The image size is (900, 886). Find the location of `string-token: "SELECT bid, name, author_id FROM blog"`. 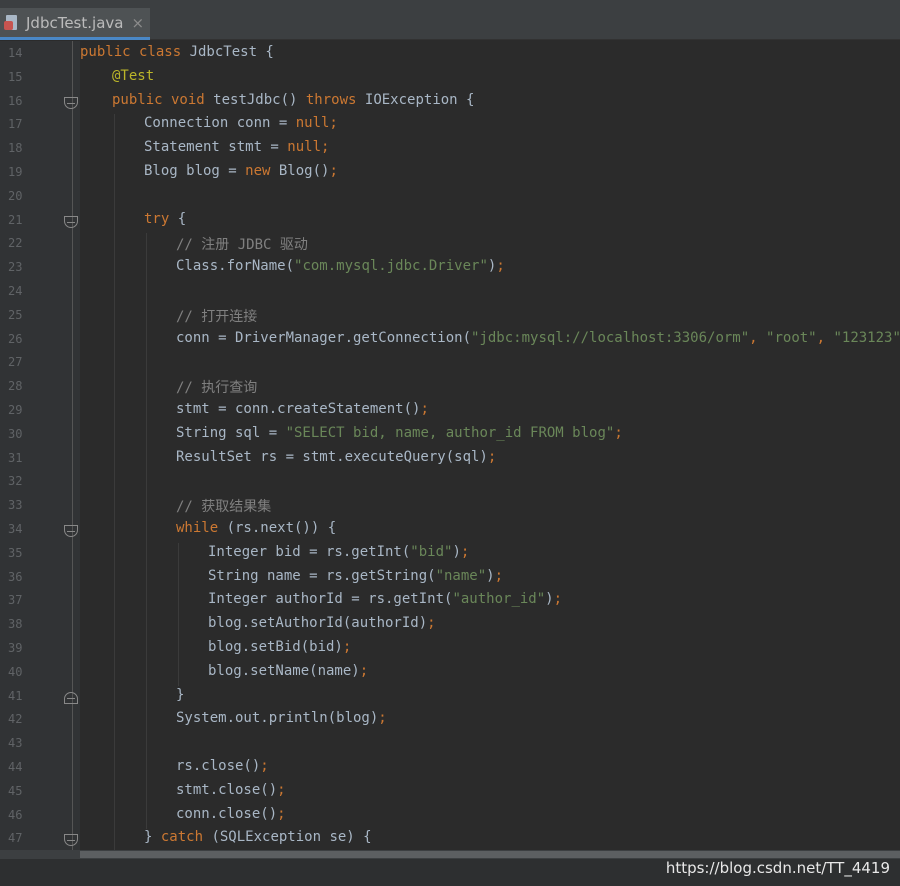

string-token: "SELECT bid, name, author_id FROM blog" is located at coordinates (450, 432).